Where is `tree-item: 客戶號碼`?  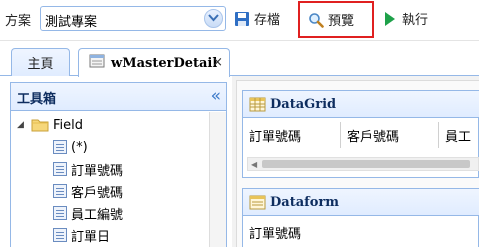
tree-item: 客戶號碼 is located at coordinates (88, 191).